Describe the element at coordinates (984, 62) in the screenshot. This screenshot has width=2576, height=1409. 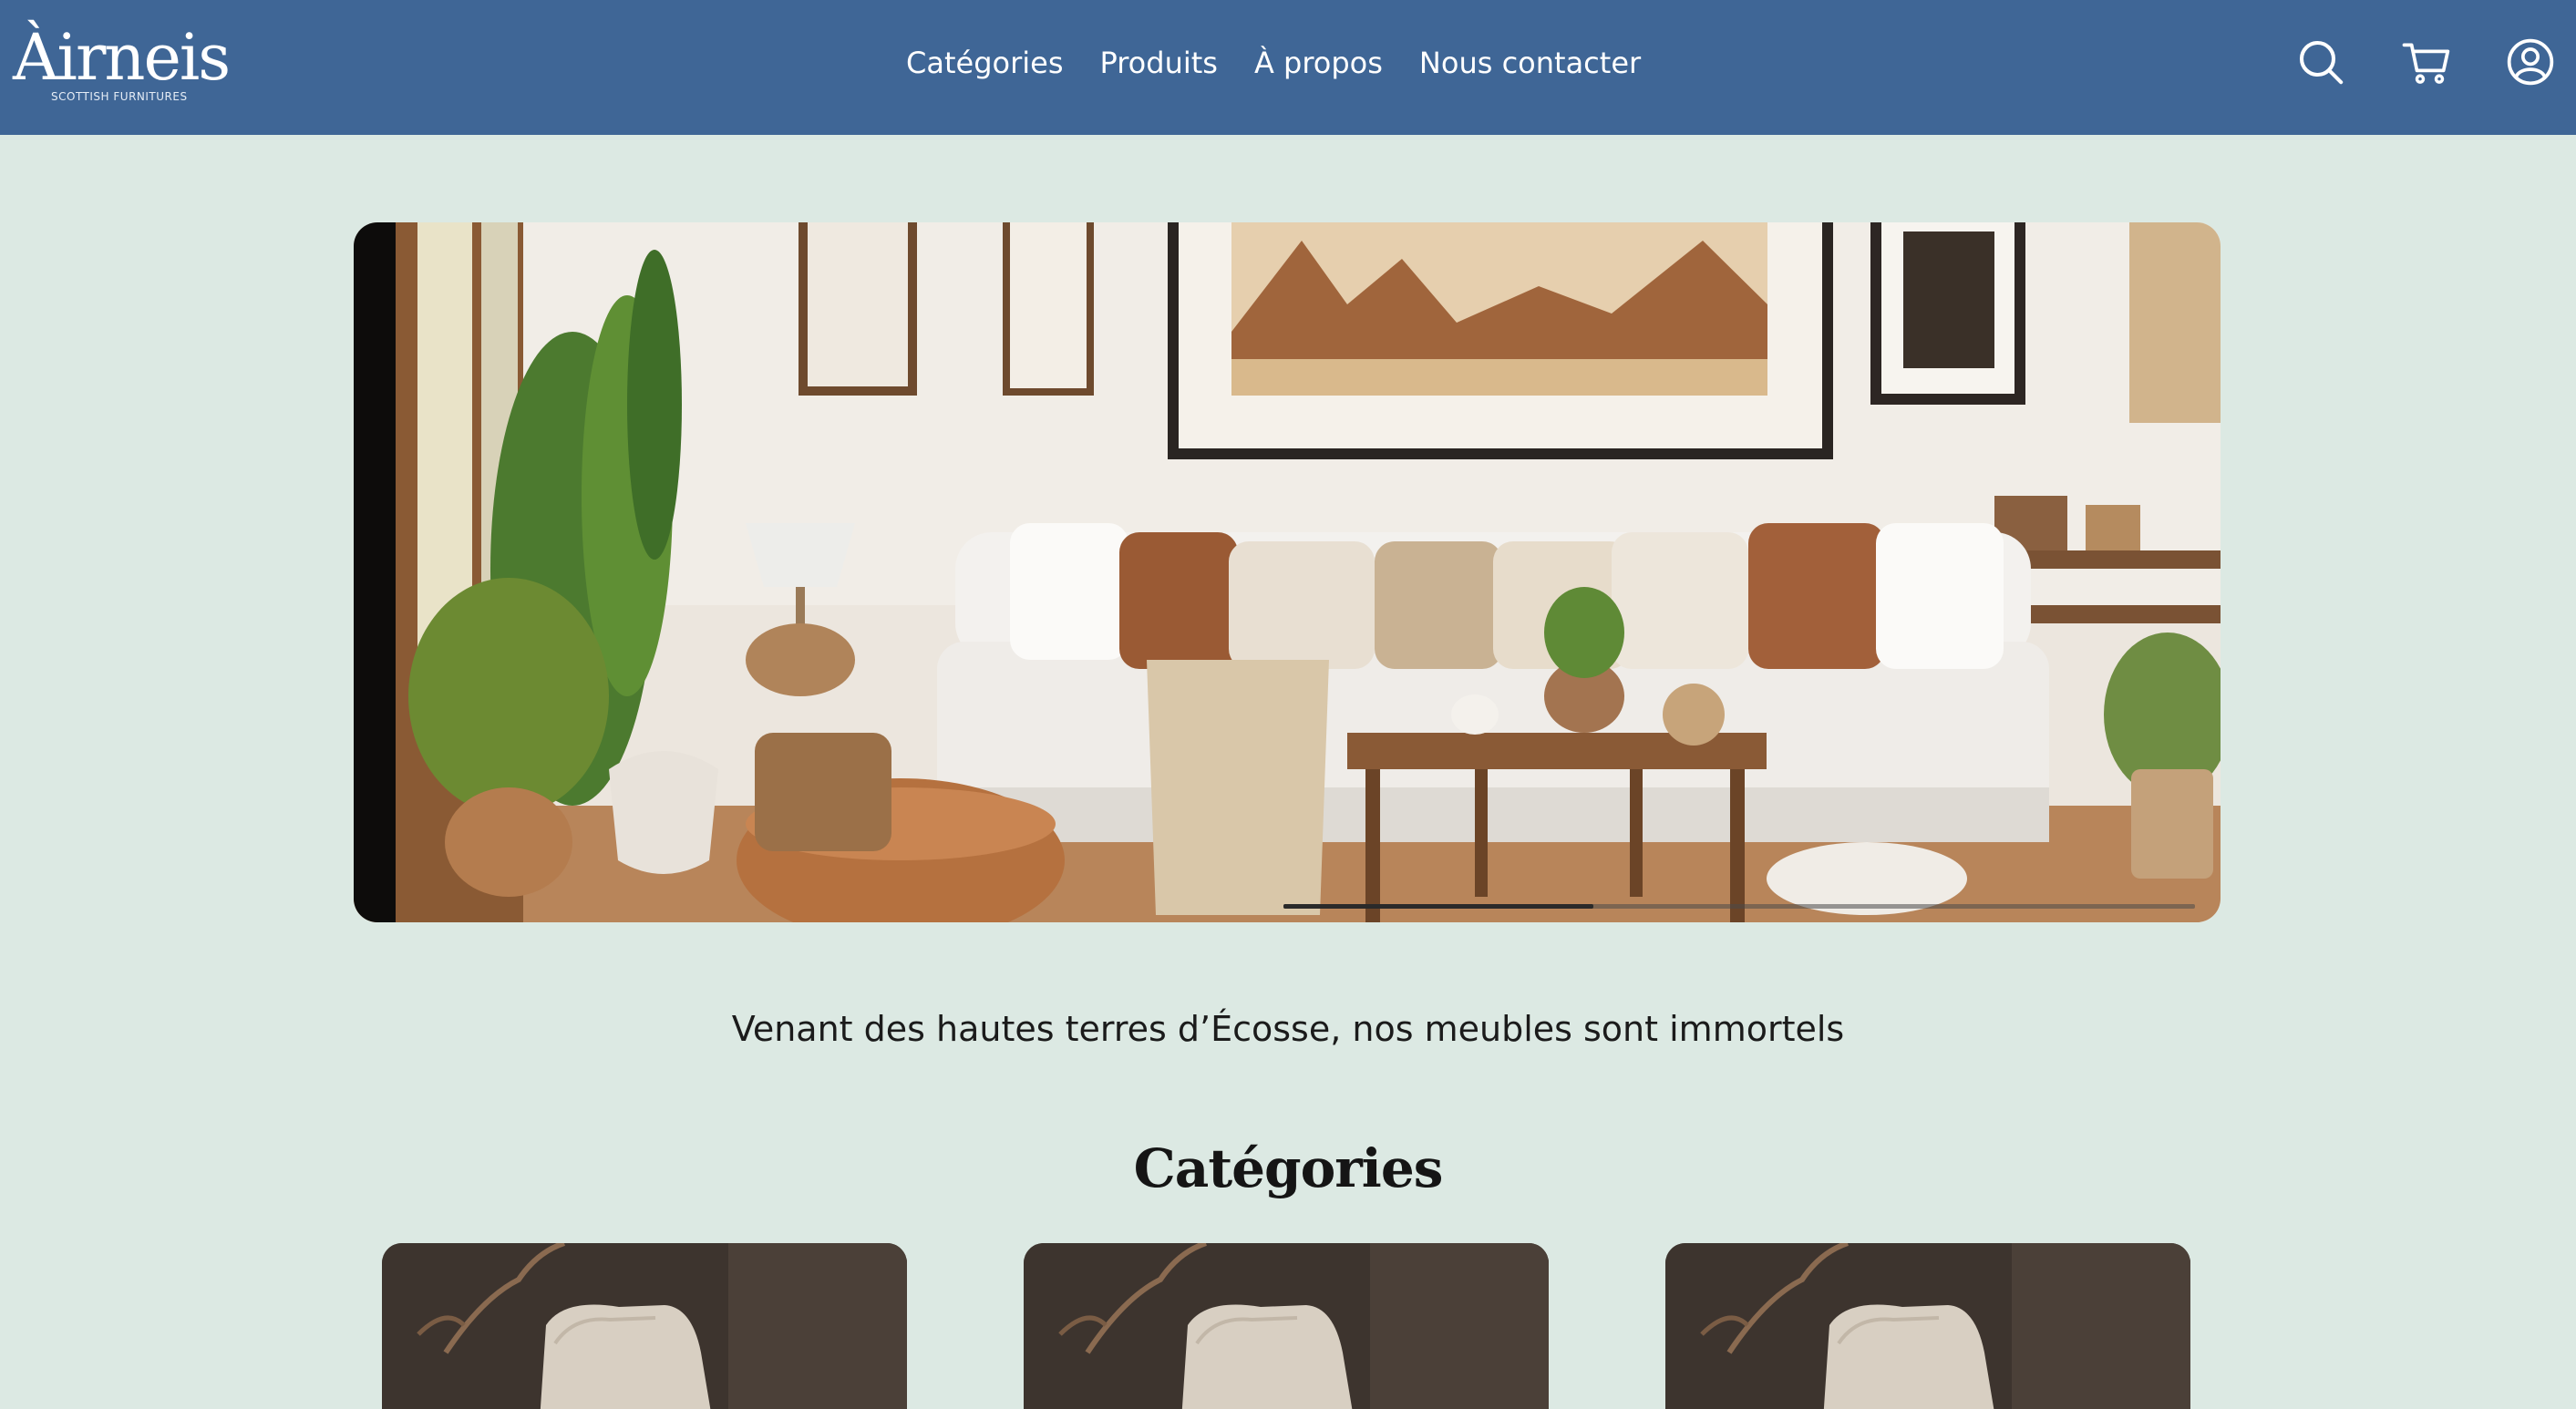
I see `nav-link-categories: Catégories` at that location.